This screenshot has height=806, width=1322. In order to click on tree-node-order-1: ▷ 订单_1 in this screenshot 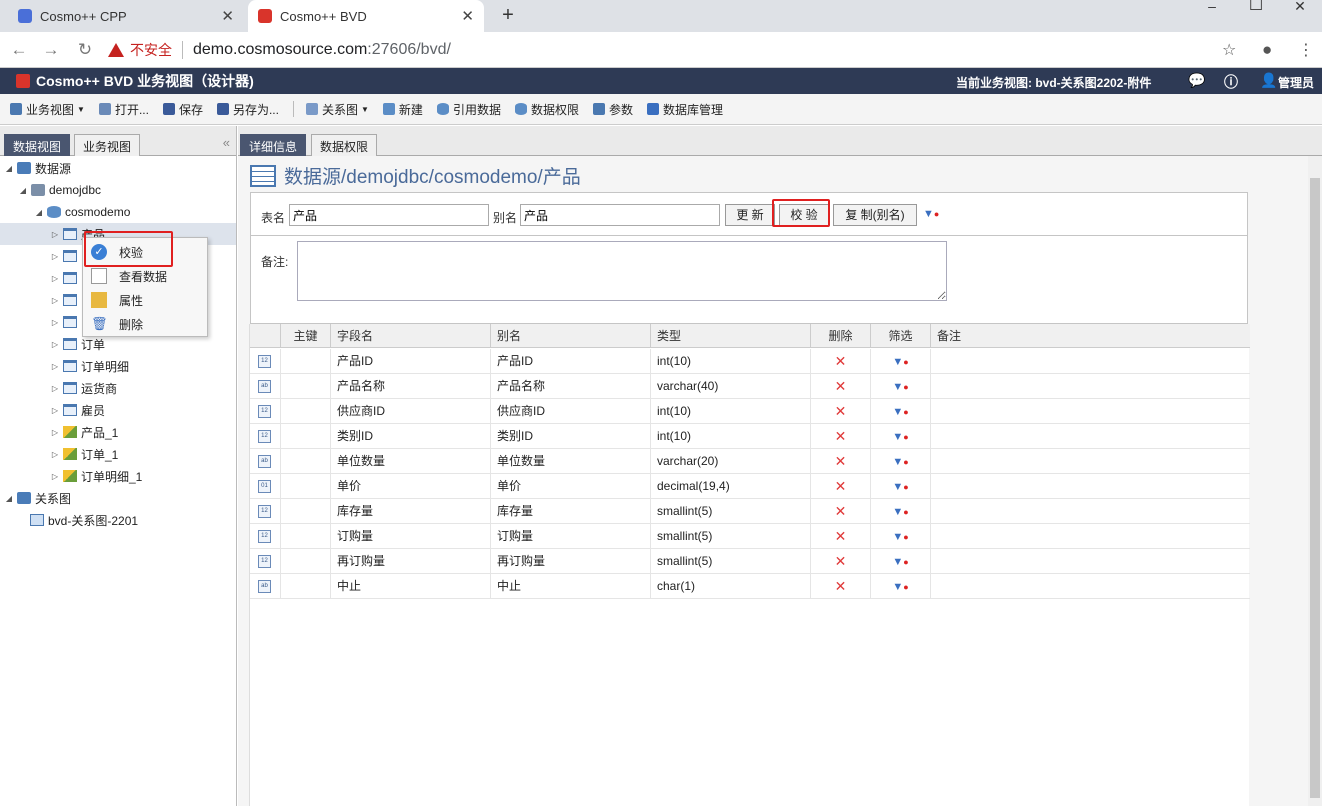, I will do `click(84, 454)`.